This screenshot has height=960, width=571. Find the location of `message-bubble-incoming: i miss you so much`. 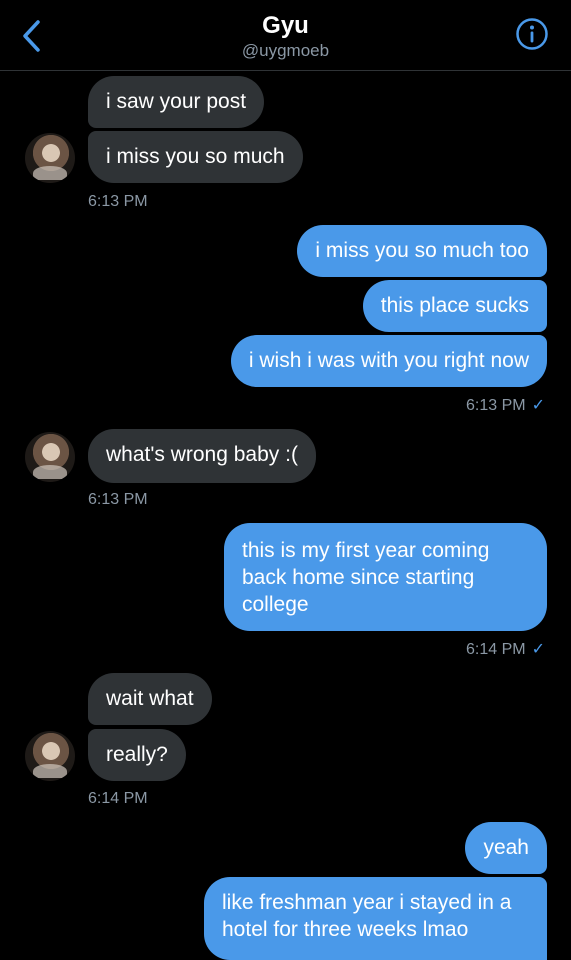

message-bubble-incoming: i miss you so much is located at coordinates (195, 157).